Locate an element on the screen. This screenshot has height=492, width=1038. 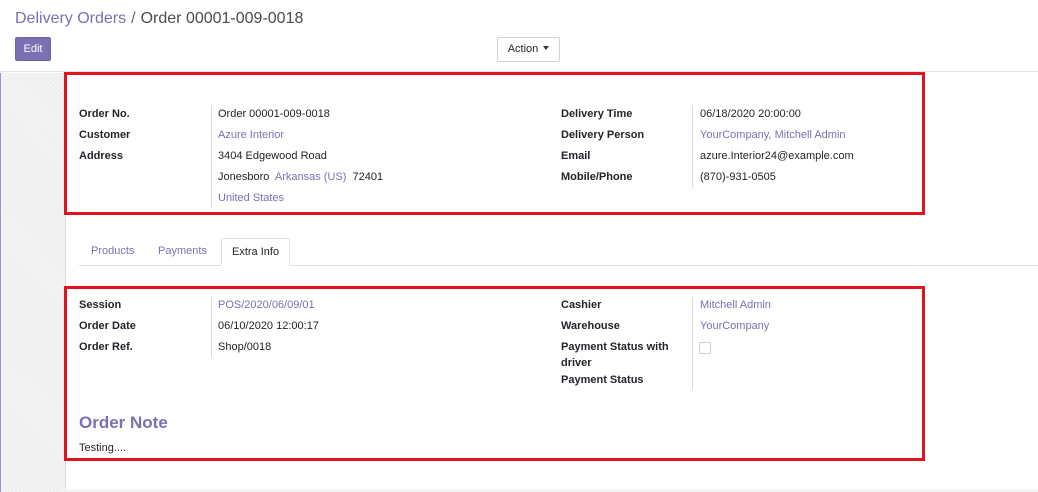
address-city: Jonesboro is located at coordinates (244, 177).